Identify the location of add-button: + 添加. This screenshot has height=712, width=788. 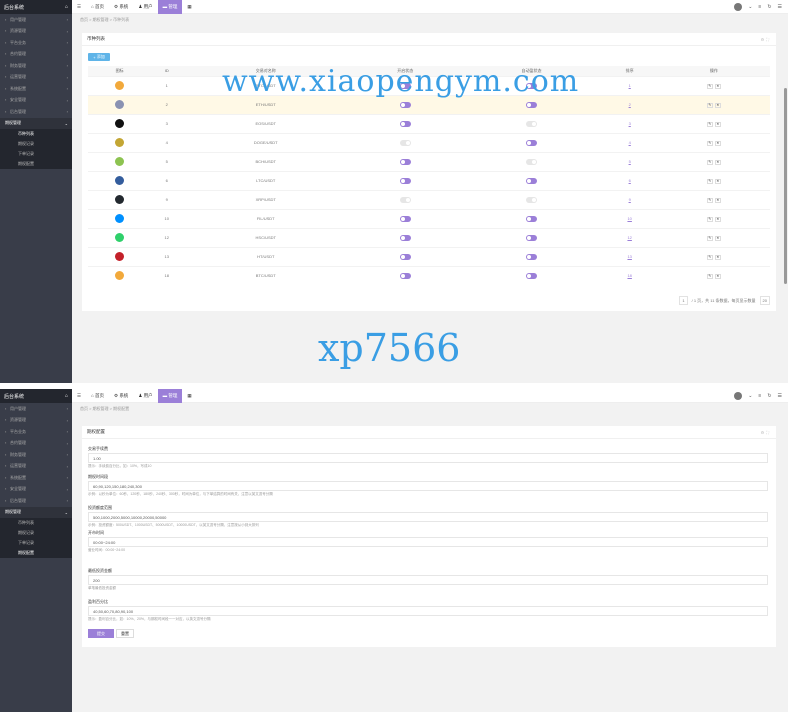
(99, 57).